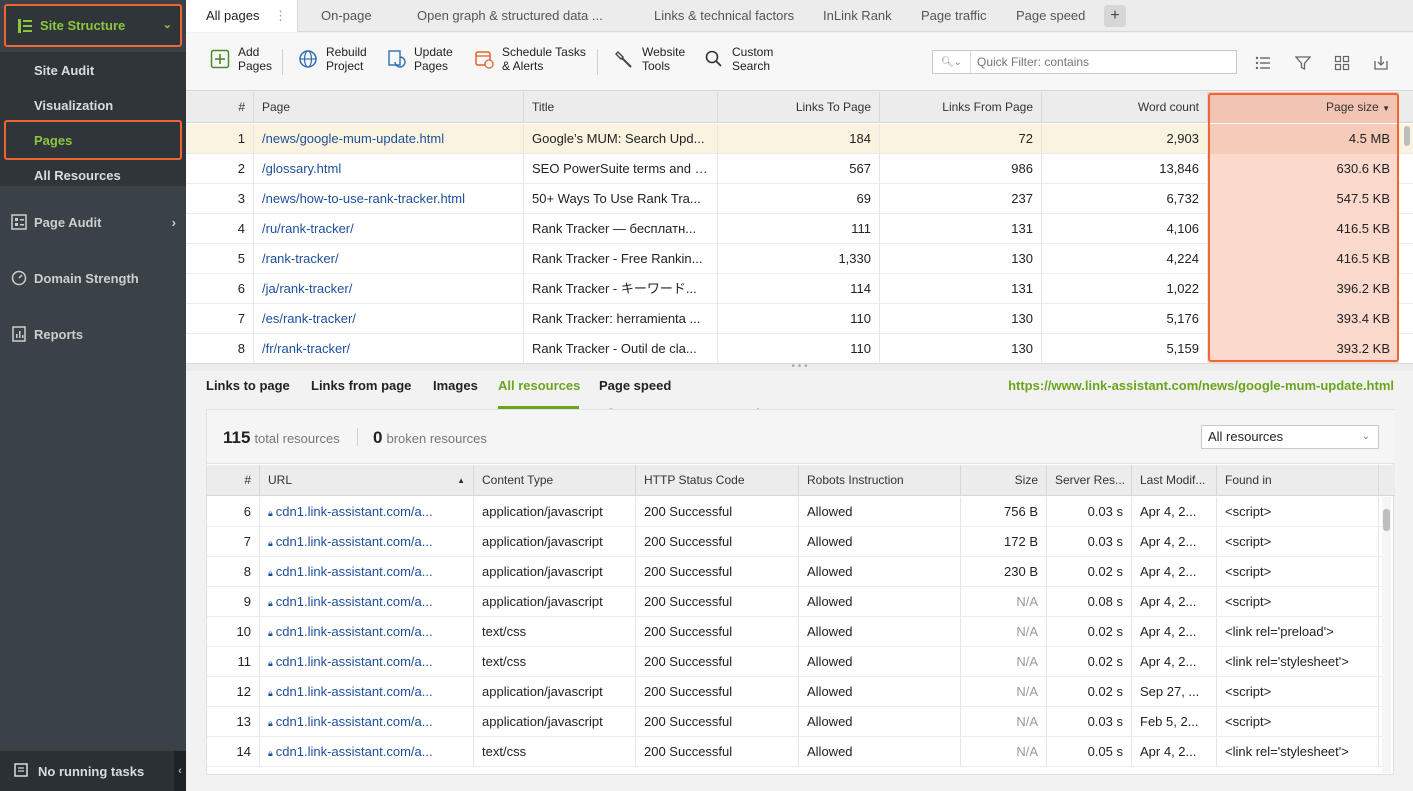 The width and height of the screenshot is (1413, 791). I want to click on sidebar-section-domain-strength: Domain Strength, so click(93, 278).